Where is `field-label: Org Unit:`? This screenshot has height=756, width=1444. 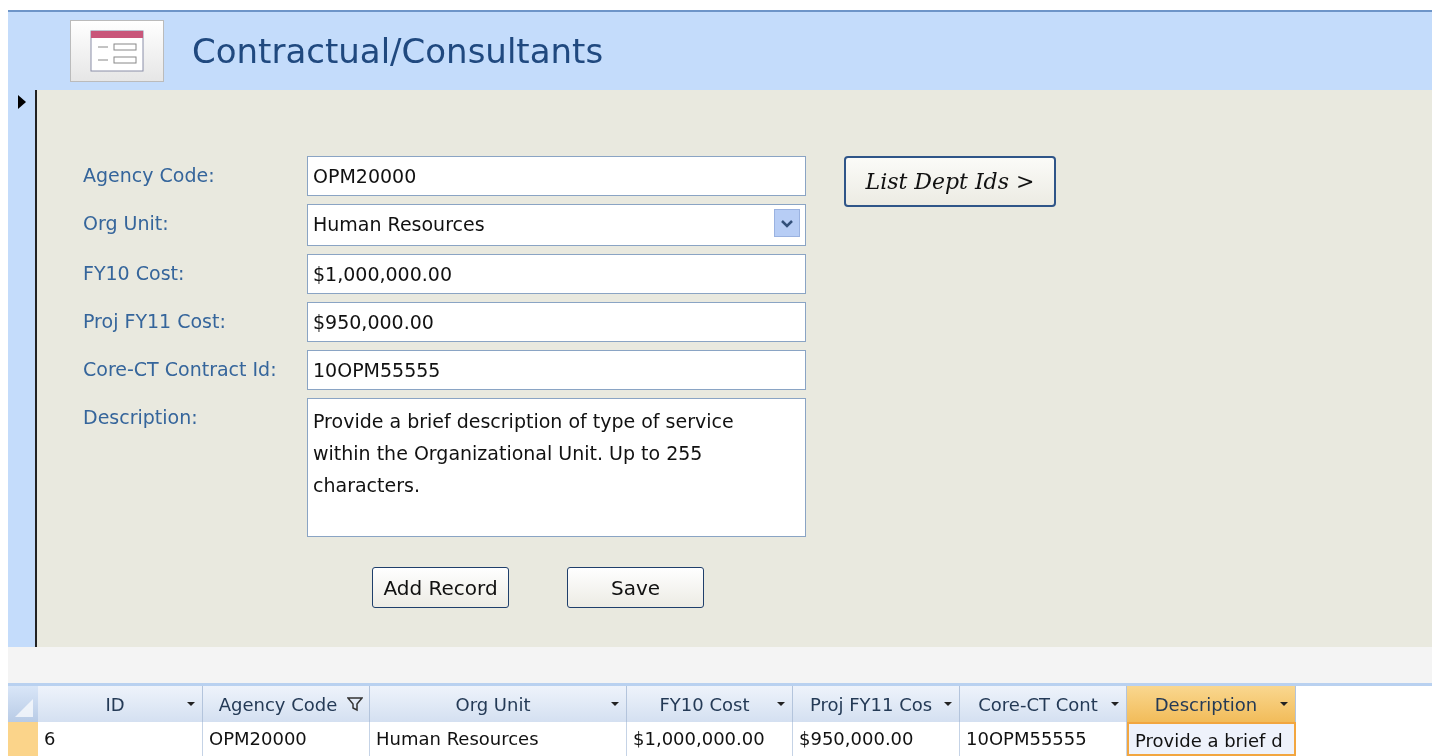 field-label: Org Unit: is located at coordinates (126, 222).